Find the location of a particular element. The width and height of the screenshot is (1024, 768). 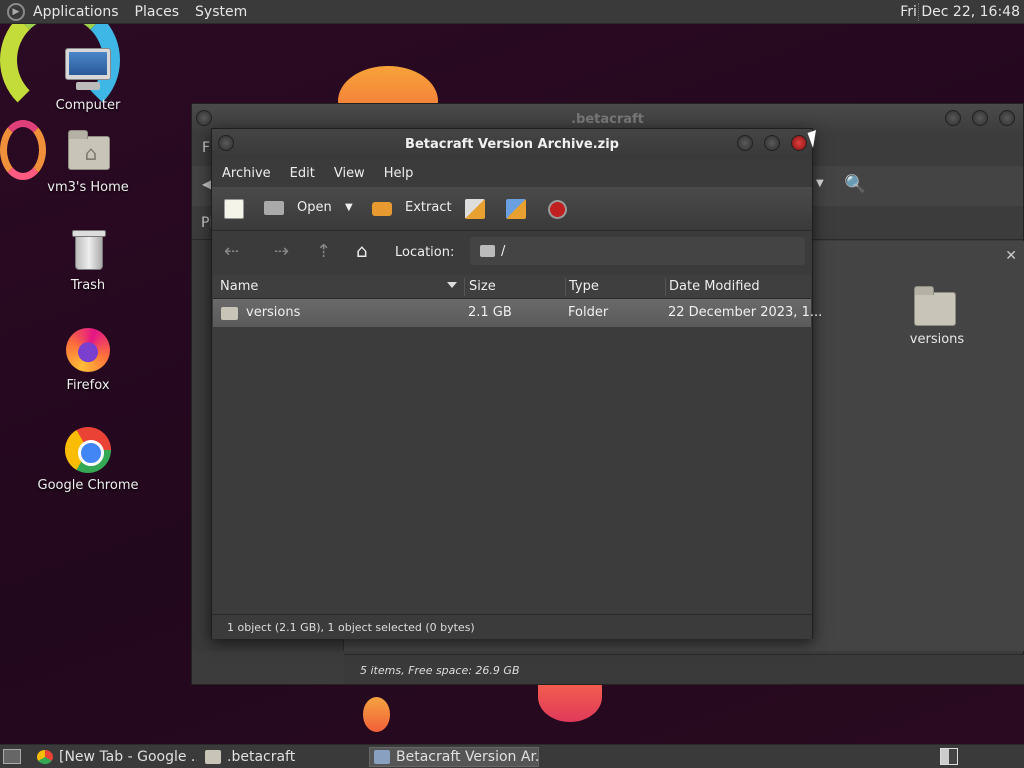

up-icon: ⇡ is located at coordinates (323, 251).